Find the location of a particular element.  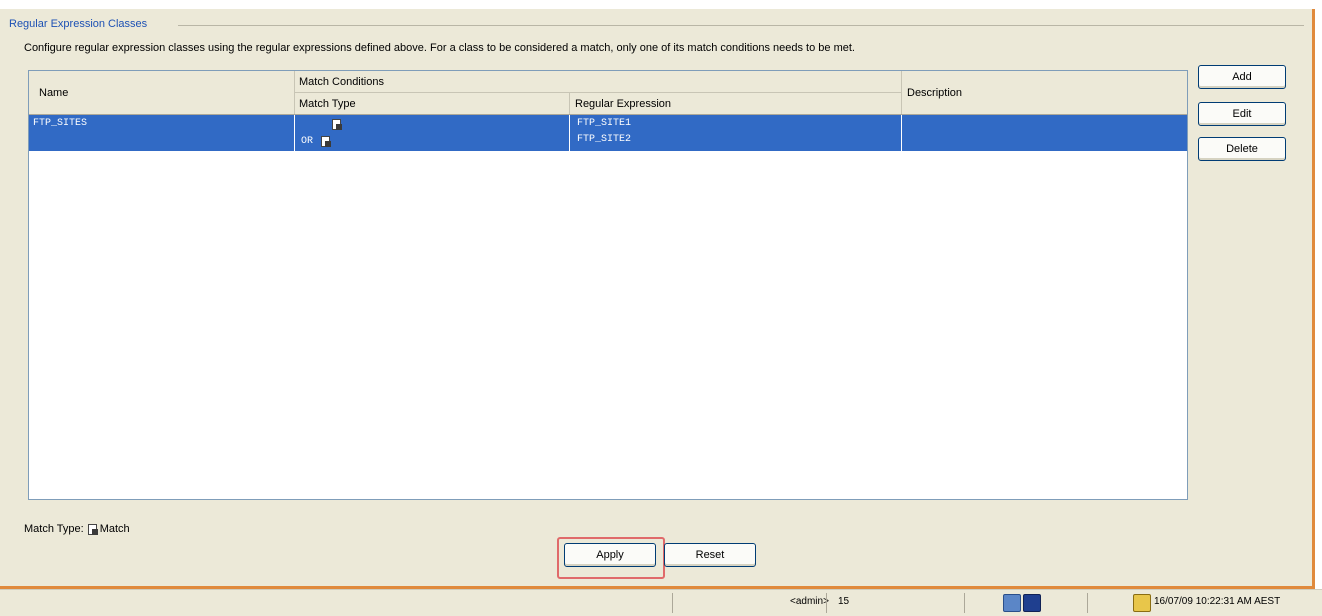

or-label: OR is located at coordinates (307, 141).